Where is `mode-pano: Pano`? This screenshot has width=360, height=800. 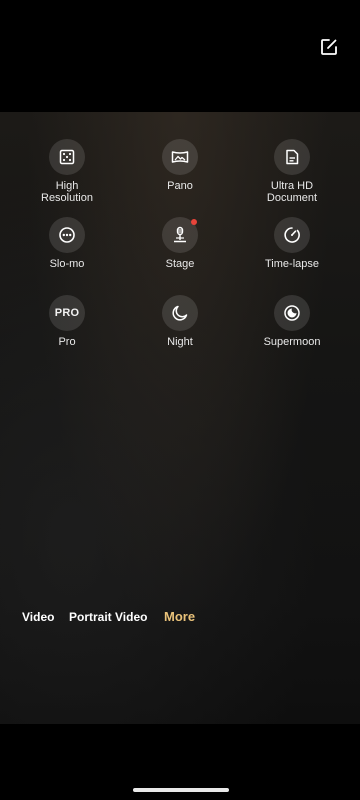
mode-pano: Pano is located at coordinates (180, 165).